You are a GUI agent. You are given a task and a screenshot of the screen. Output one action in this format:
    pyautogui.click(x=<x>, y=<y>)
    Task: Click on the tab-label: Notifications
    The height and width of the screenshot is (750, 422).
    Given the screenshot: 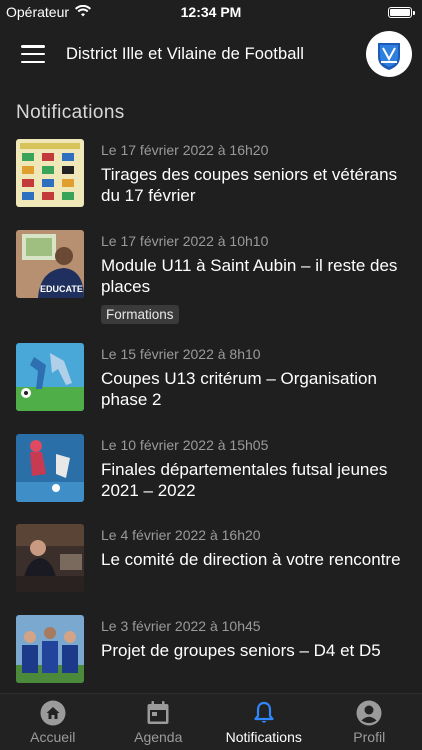 What is the action you would take?
    pyautogui.click(x=263, y=737)
    